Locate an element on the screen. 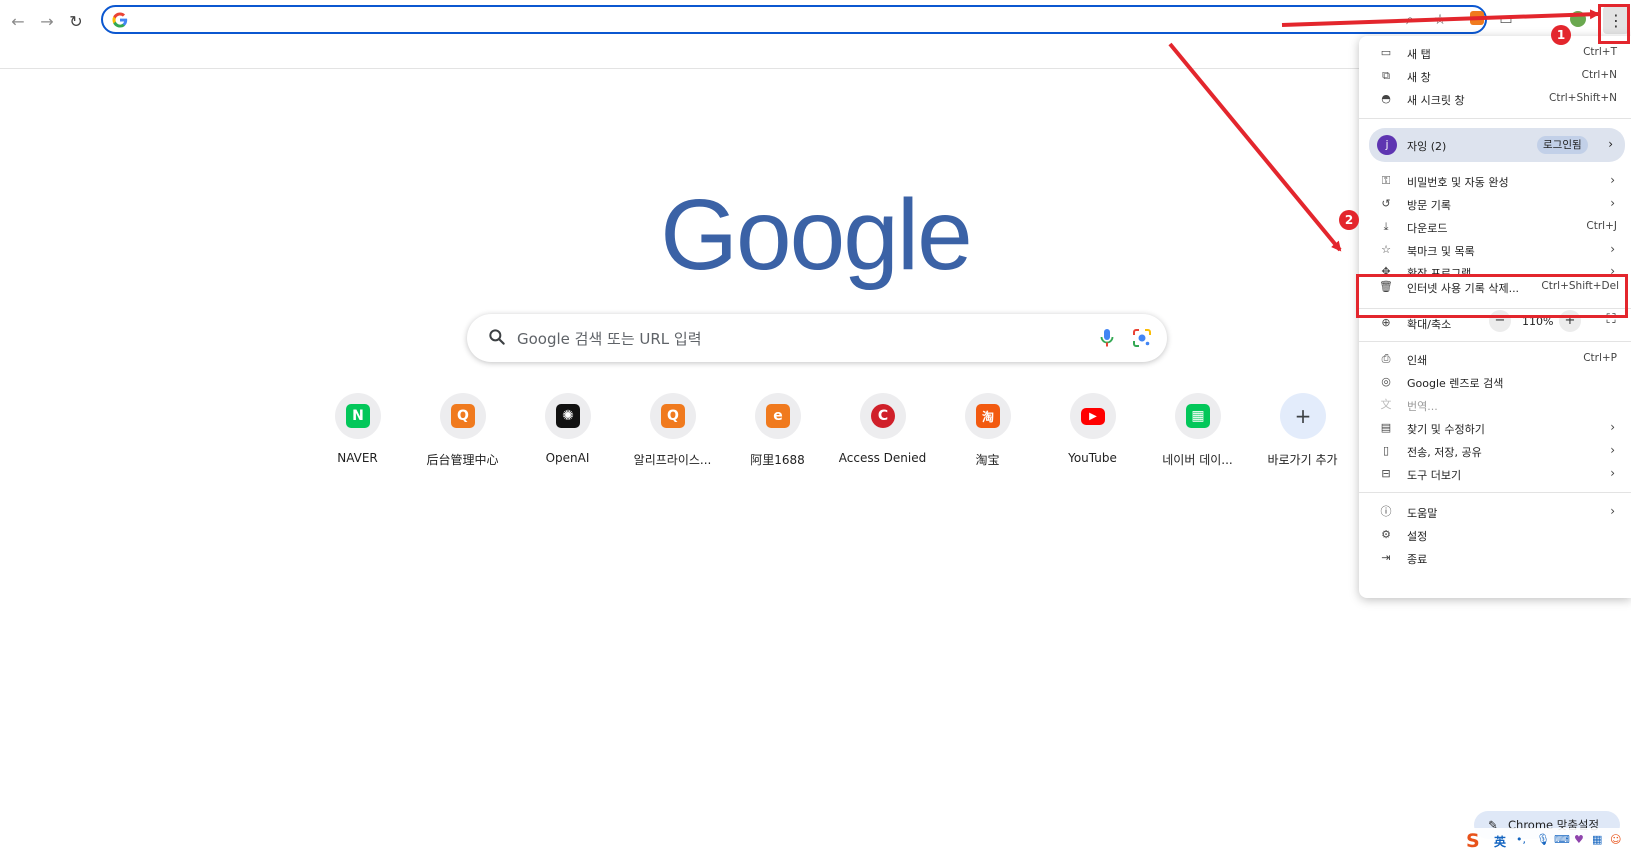  annotation-step-2: 2 is located at coordinates (1349, 220).